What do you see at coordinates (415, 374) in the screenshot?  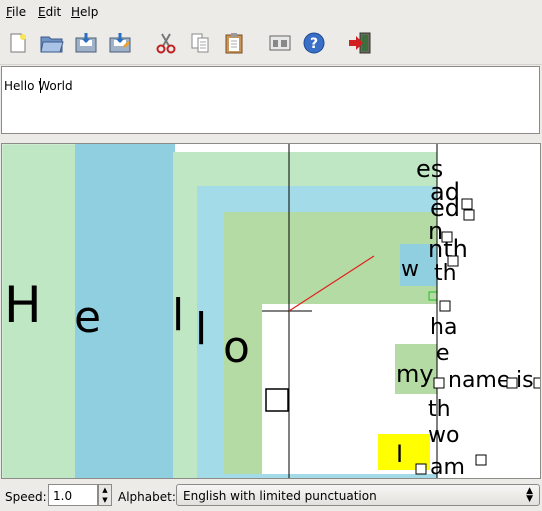 I see `word-my: my` at bounding box center [415, 374].